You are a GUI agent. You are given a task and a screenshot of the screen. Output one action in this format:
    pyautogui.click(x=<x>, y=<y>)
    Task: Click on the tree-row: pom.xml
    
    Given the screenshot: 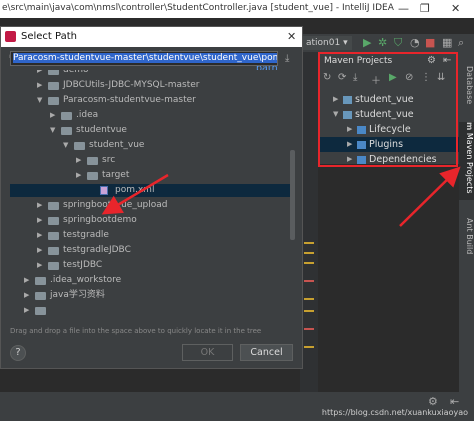 What is the action you would take?
    pyautogui.click(x=150, y=190)
    